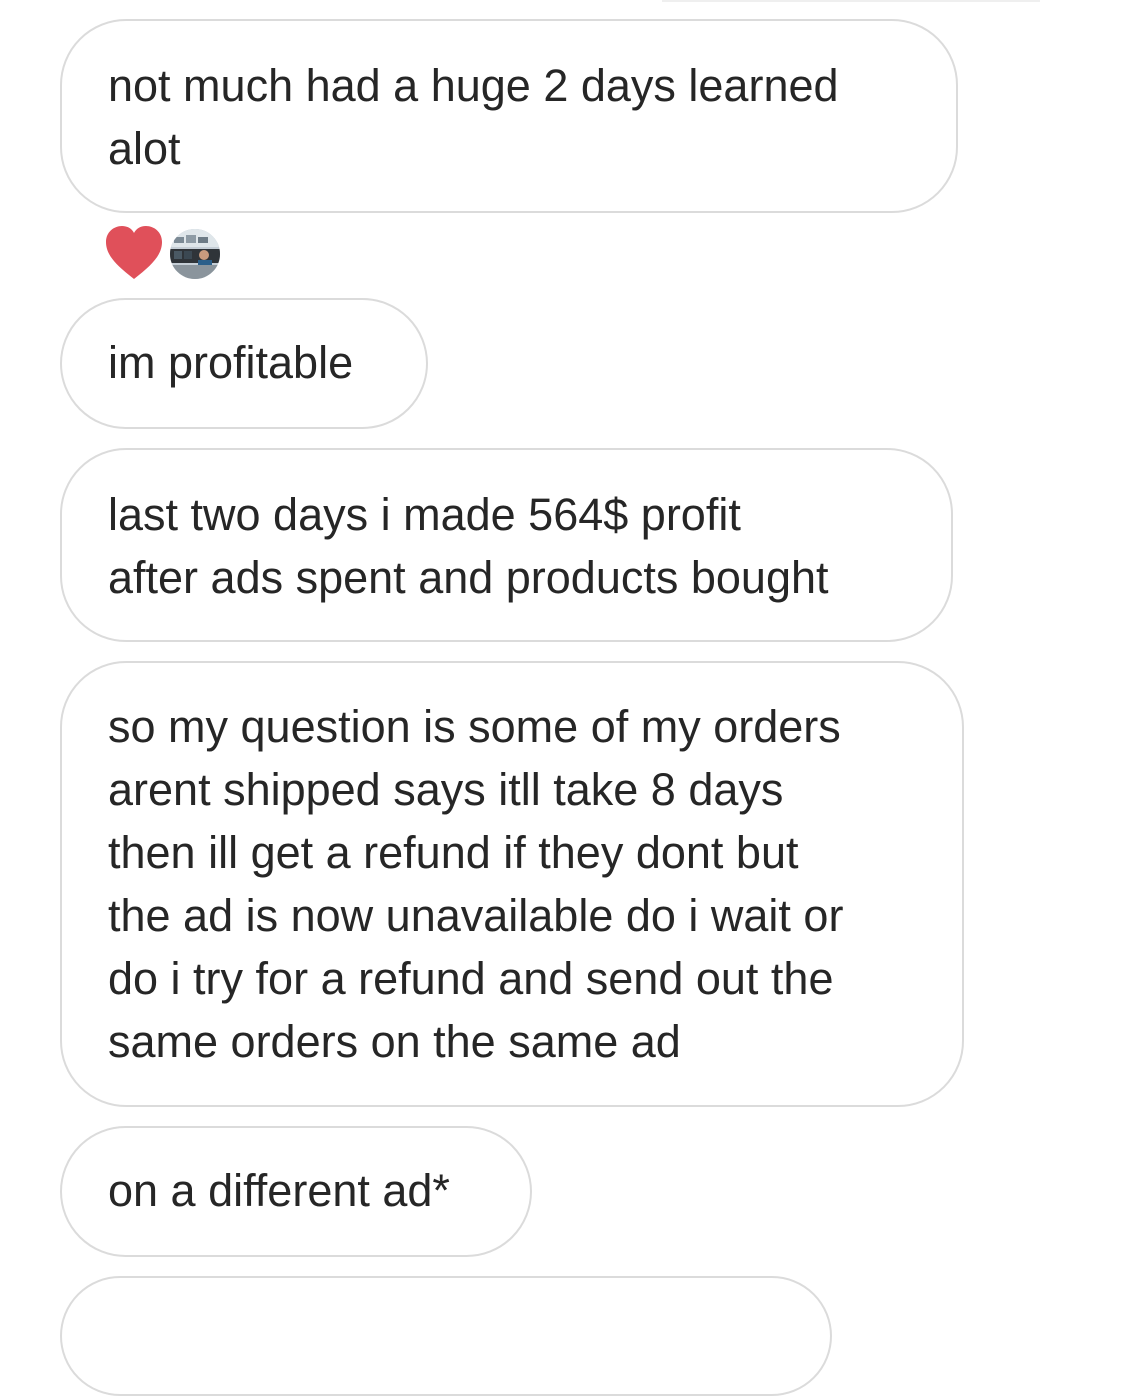  What do you see at coordinates (231, 362) in the screenshot?
I see `message-text: im profitable` at bounding box center [231, 362].